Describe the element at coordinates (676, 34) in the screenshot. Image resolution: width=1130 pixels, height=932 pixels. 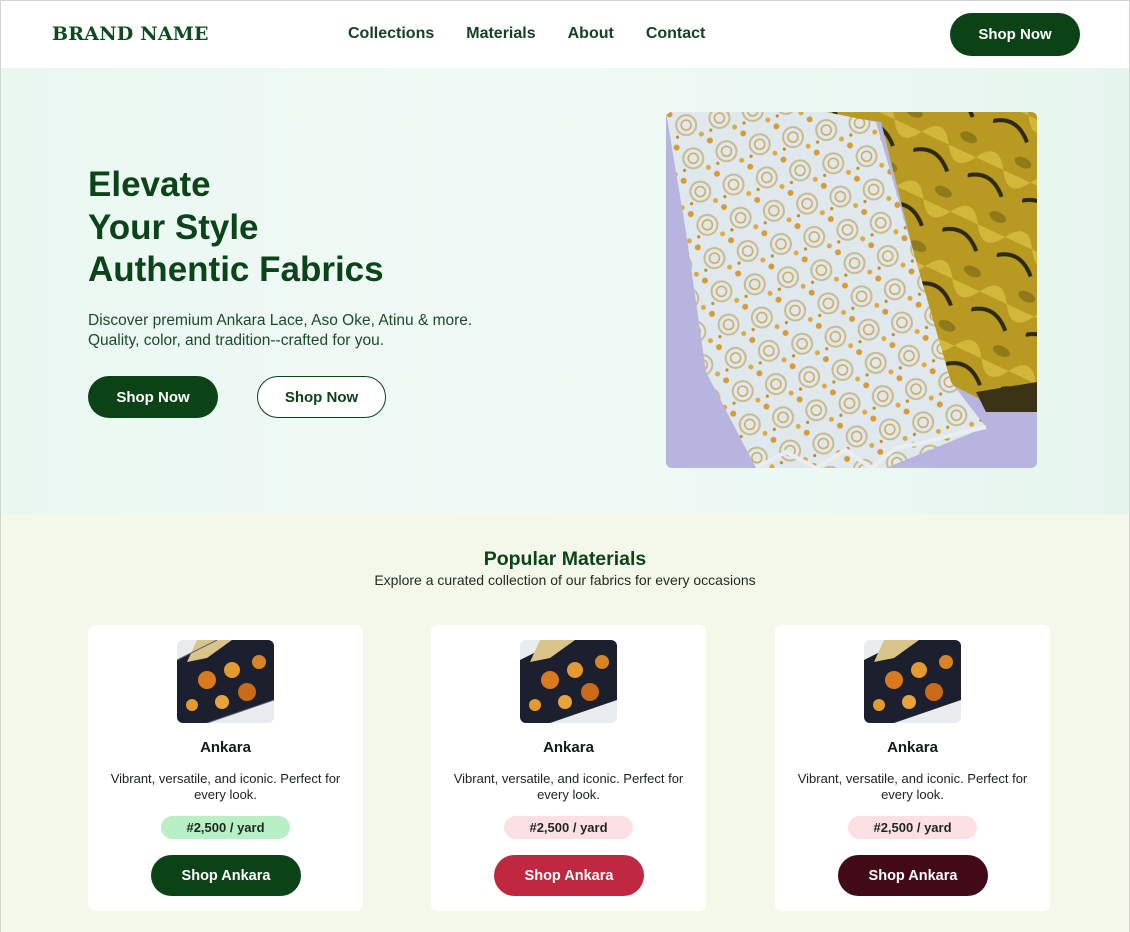
I see `nav-link-contact: Contact` at that location.